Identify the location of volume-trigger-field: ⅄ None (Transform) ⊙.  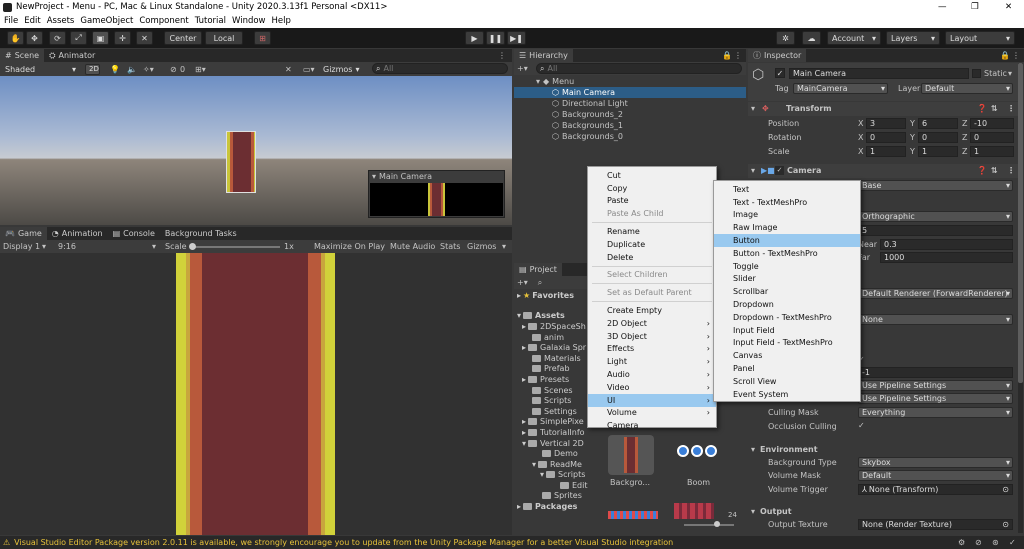
(935, 489).